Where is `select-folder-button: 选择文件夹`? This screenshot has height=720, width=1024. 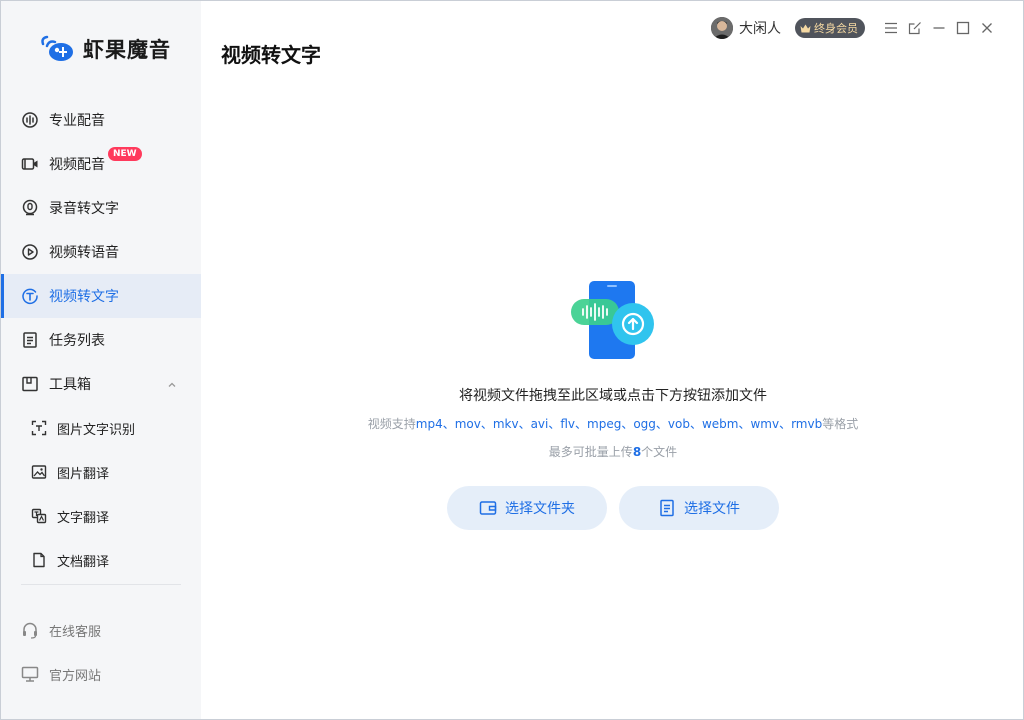
select-folder-button: 选择文件夹 is located at coordinates (527, 508).